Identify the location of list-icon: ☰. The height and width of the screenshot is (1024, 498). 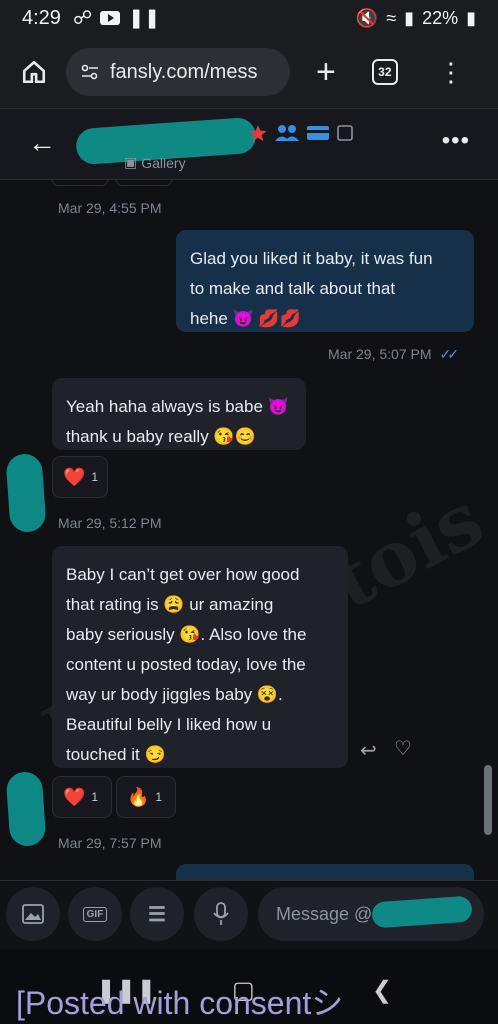
(157, 914).